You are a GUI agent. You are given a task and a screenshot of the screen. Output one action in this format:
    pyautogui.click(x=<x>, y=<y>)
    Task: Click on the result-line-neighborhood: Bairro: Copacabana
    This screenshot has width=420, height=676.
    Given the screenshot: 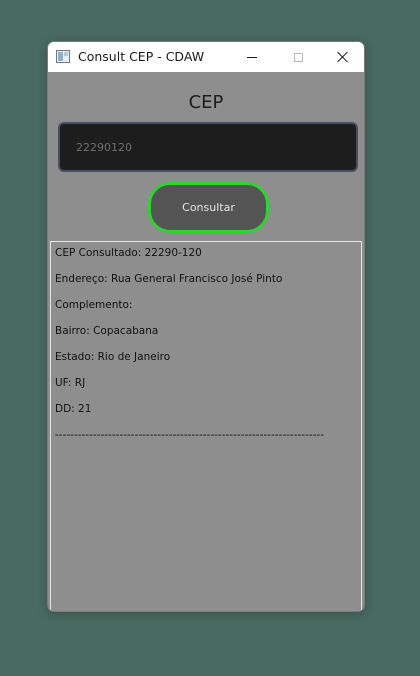 What is the action you would take?
    pyautogui.click(x=107, y=331)
    